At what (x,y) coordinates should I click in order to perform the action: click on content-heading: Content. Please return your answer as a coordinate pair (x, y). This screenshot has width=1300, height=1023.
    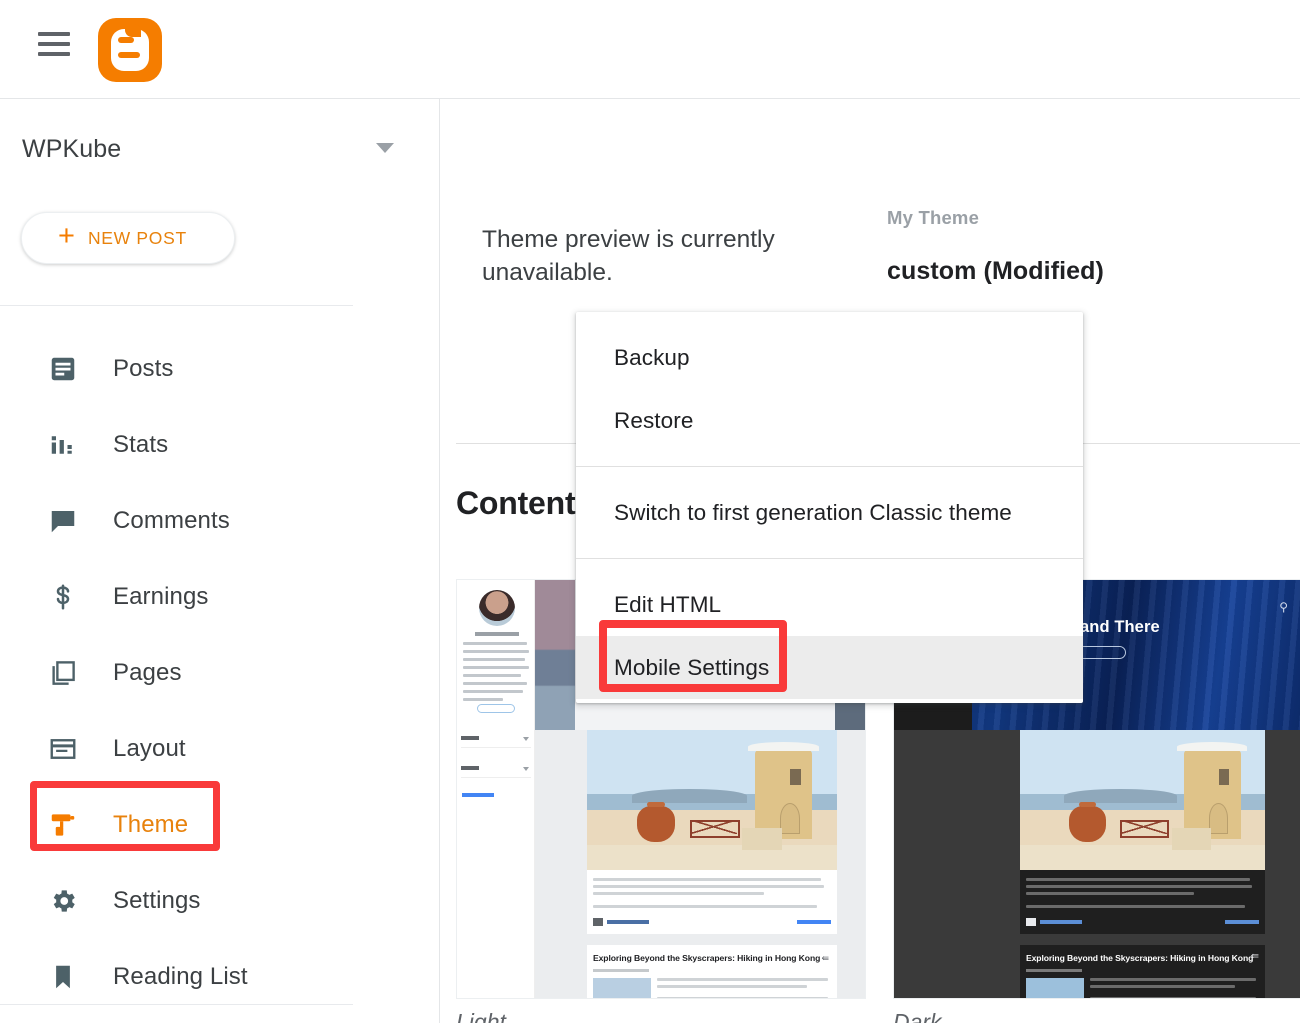
    Looking at the image, I should click on (516, 503).